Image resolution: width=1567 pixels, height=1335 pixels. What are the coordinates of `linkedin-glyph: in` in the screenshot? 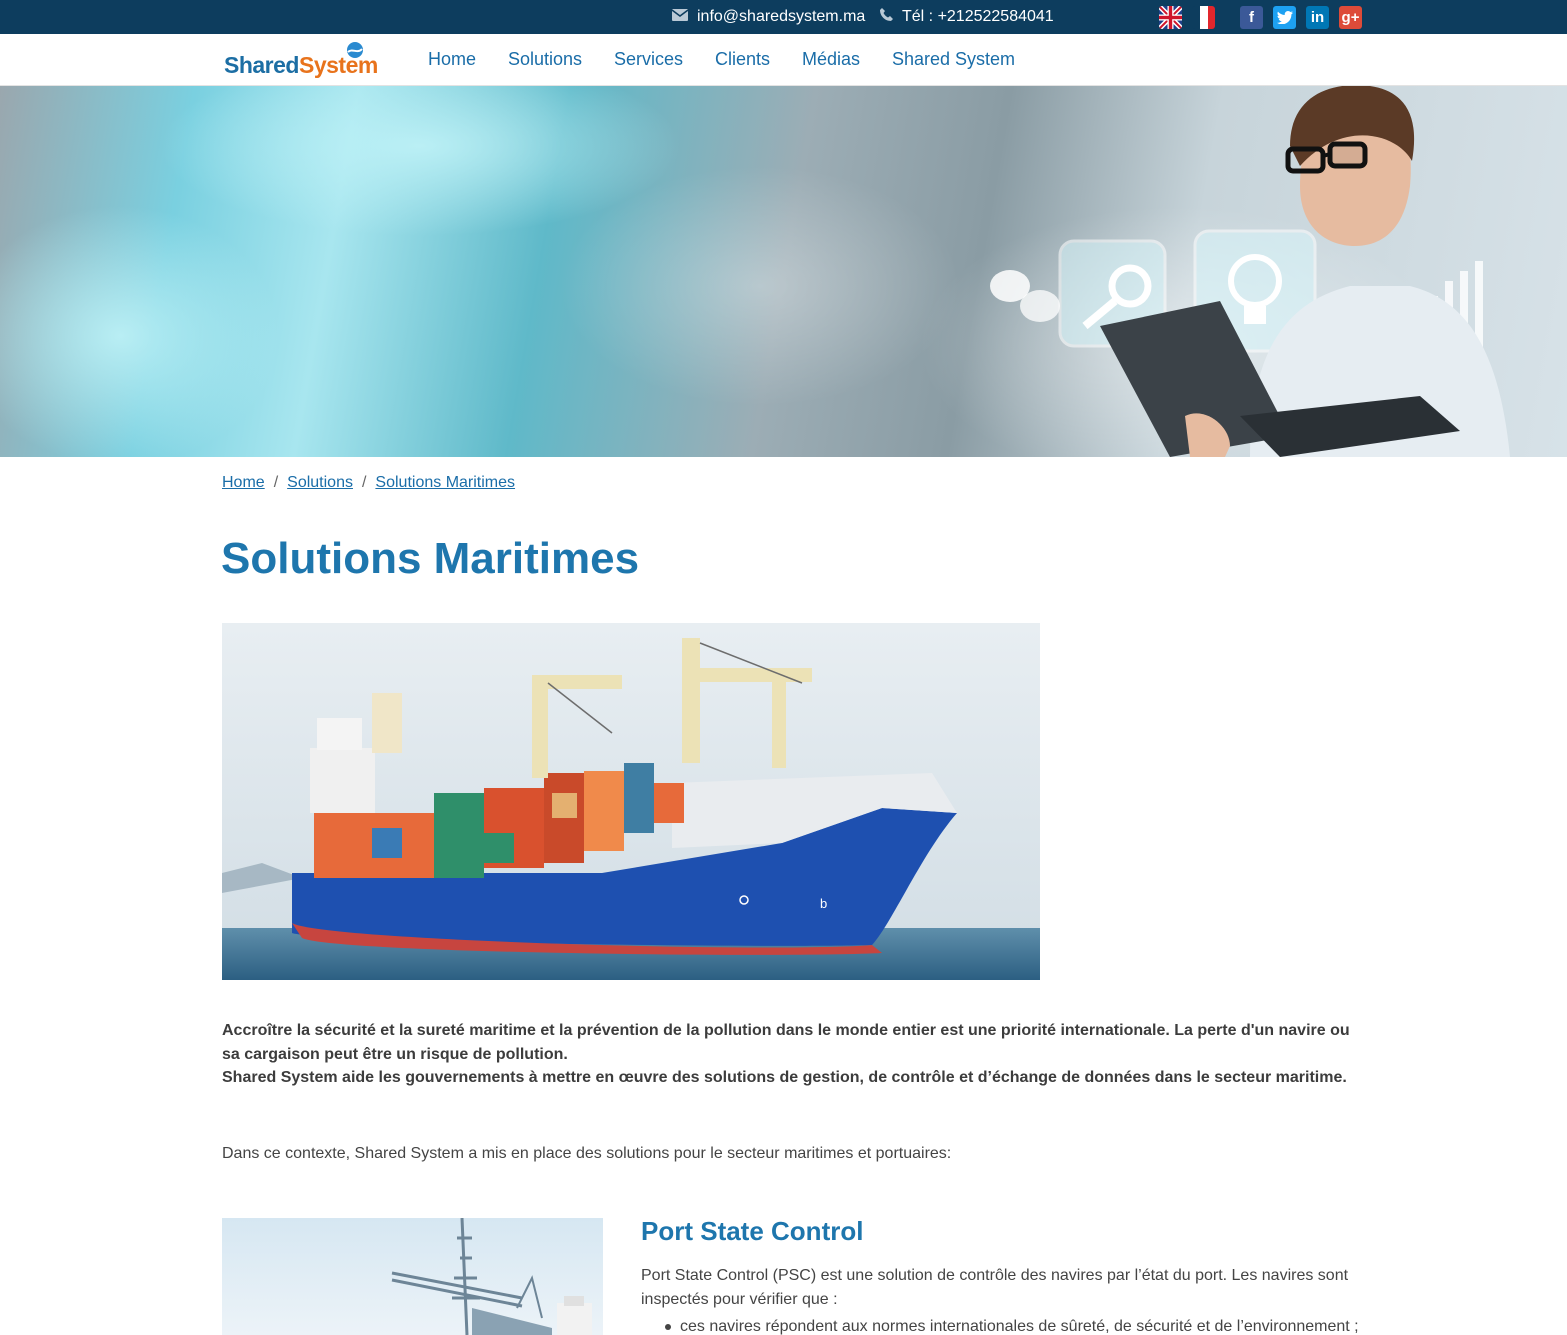 It's located at (1317, 17).